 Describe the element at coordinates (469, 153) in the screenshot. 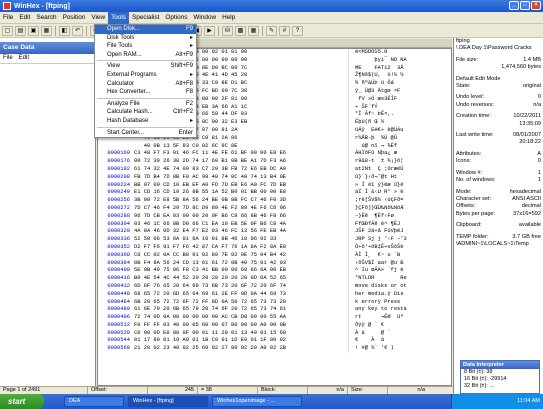

I see `info-key: Attributes:` at that location.